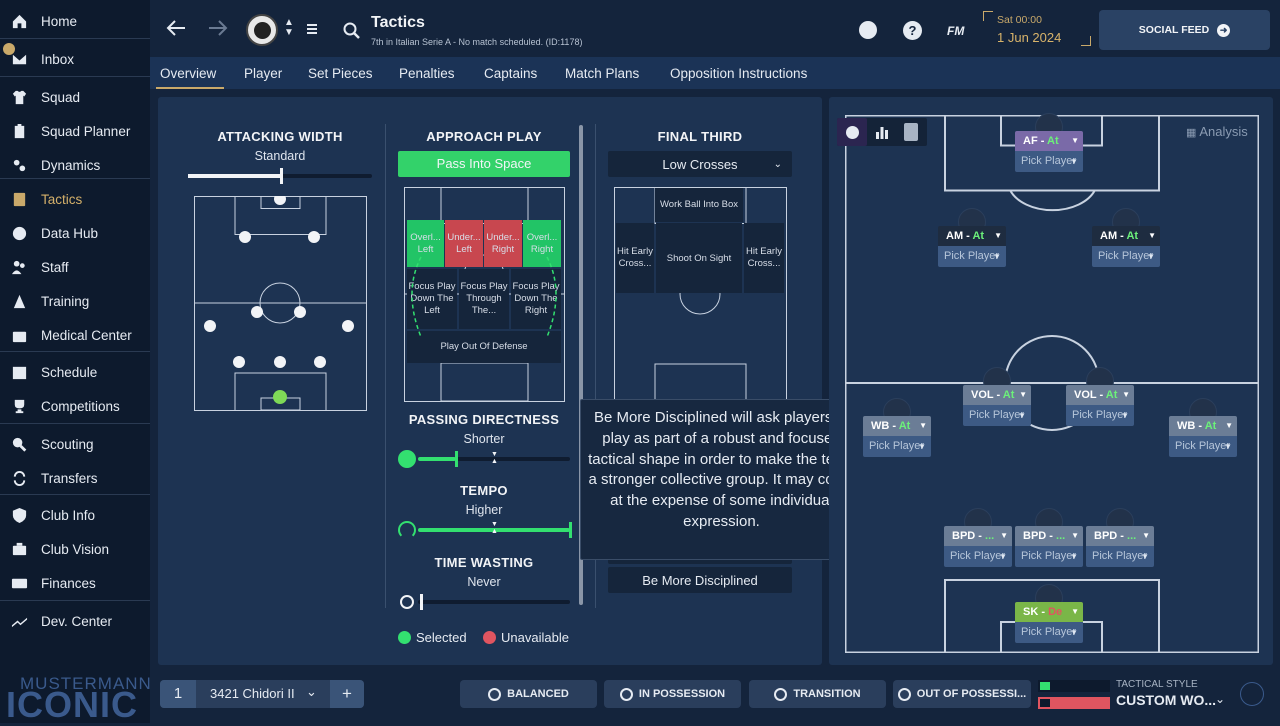  I want to click on forward-arrow-icon, so click(218, 30).